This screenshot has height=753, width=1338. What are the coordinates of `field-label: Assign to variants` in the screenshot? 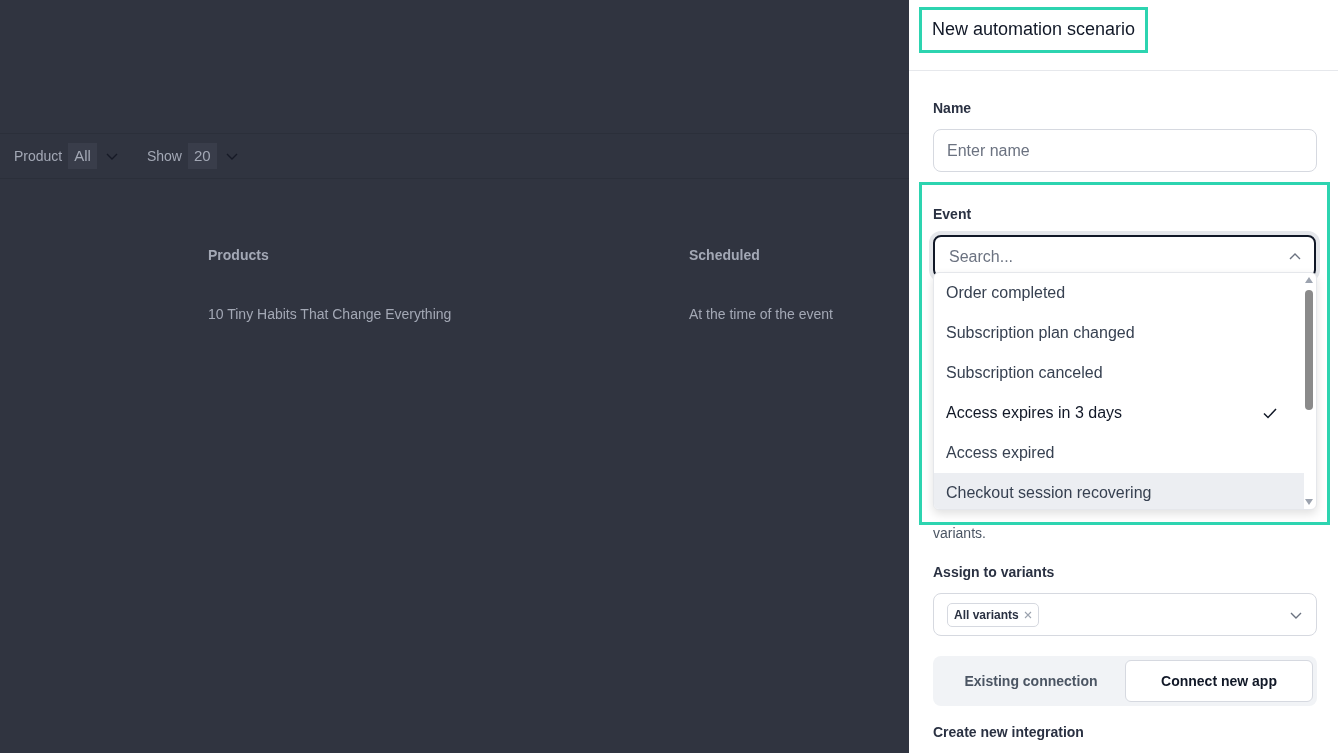 It's located at (994, 572).